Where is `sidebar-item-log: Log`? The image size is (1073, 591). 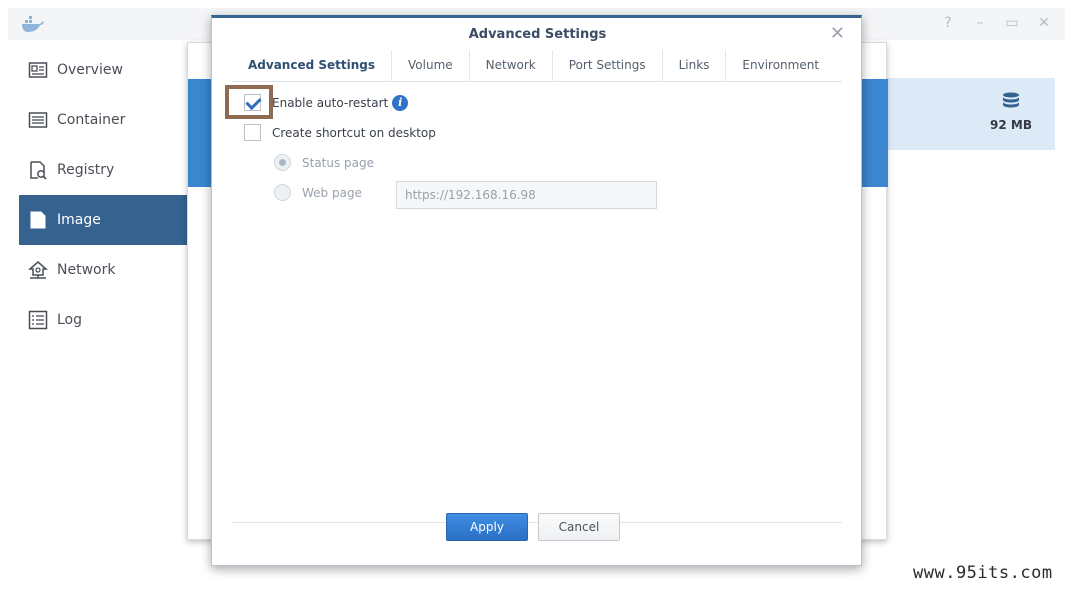 sidebar-item-log: Log is located at coordinates (104, 320).